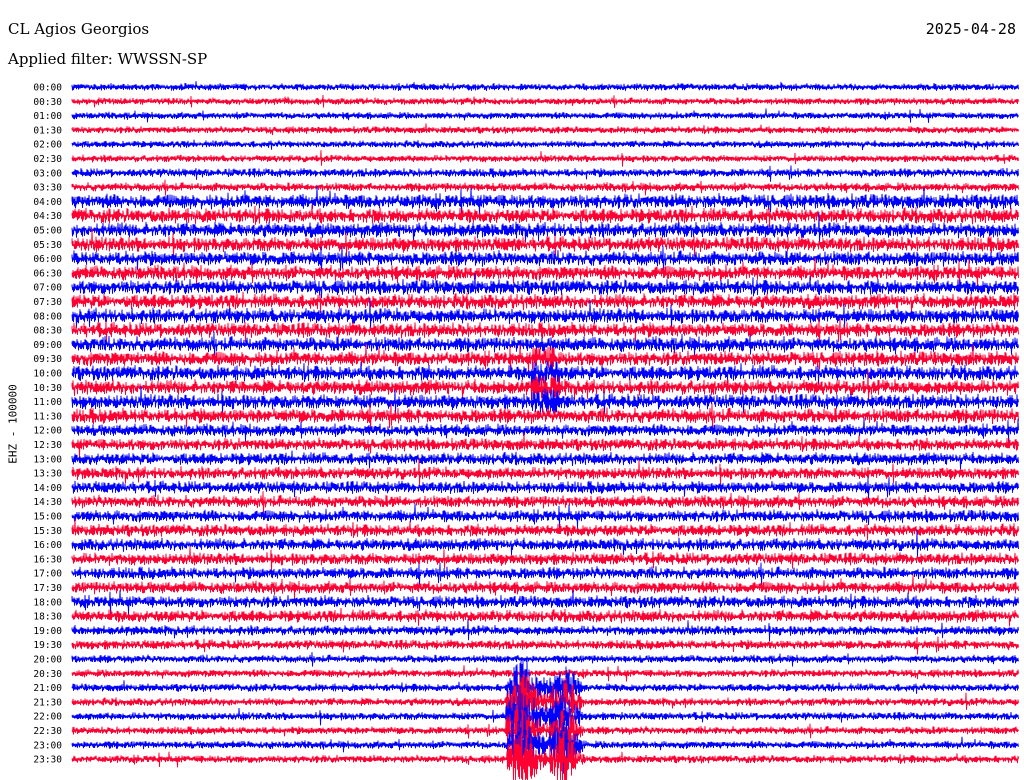 The height and width of the screenshot is (780, 1024). Describe the element at coordinates (47, 517) in the screenshot. I see `row-time-label: 15:00` at that location.